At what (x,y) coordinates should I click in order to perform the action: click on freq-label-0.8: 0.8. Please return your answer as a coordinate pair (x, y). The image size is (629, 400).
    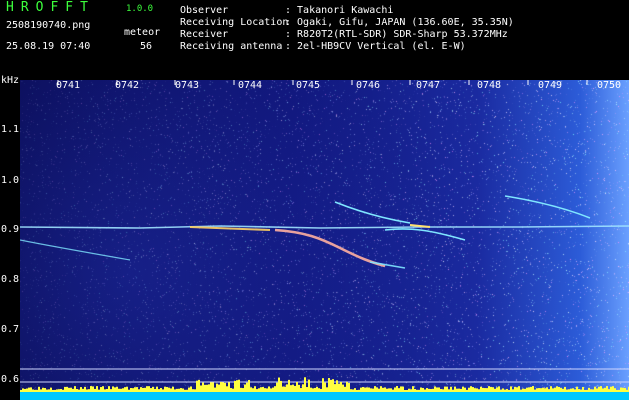
    Looking at the image, I should click on (10, 279).